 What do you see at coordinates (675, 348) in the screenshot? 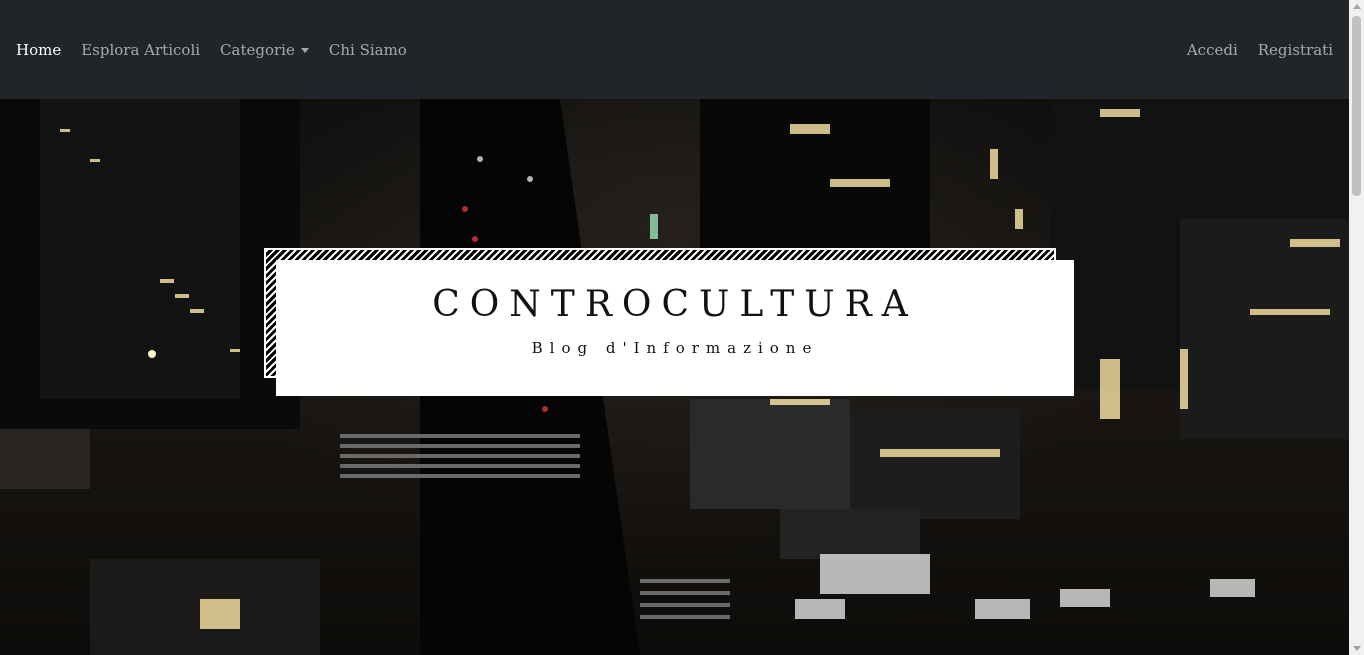
I see `site-subtitle: Blog d'Informazione` at bounding box center [675, 348].